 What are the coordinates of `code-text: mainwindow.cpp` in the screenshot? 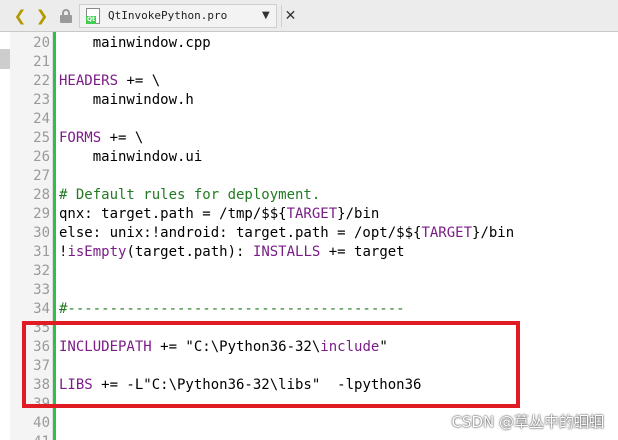 It's located at (135, 43).